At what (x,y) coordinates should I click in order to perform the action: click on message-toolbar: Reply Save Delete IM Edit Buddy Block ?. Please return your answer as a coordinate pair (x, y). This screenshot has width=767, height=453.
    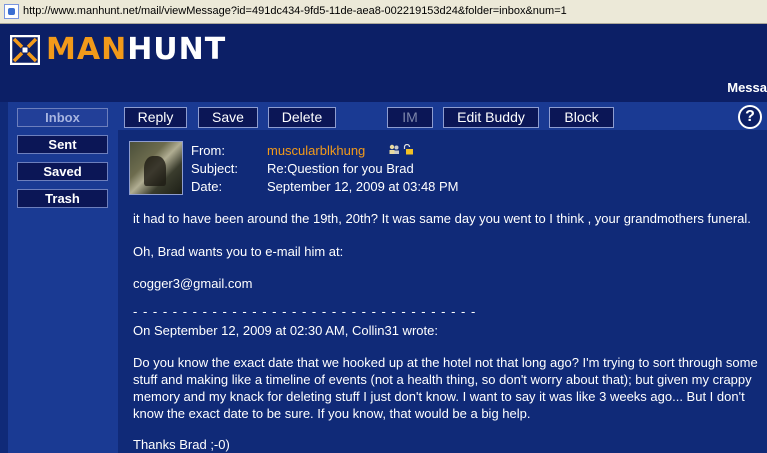
    Looking at the image, I should click on (442, 116).